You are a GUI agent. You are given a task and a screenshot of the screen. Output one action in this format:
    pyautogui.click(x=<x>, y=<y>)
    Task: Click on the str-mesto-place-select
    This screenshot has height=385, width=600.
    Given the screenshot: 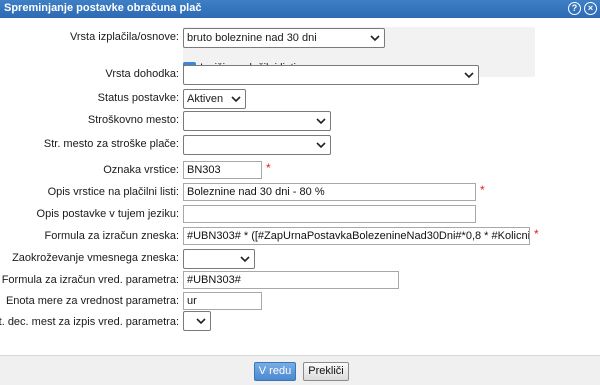 What is the action you would take?
    pyautogui.click(x=257, y=145)
    